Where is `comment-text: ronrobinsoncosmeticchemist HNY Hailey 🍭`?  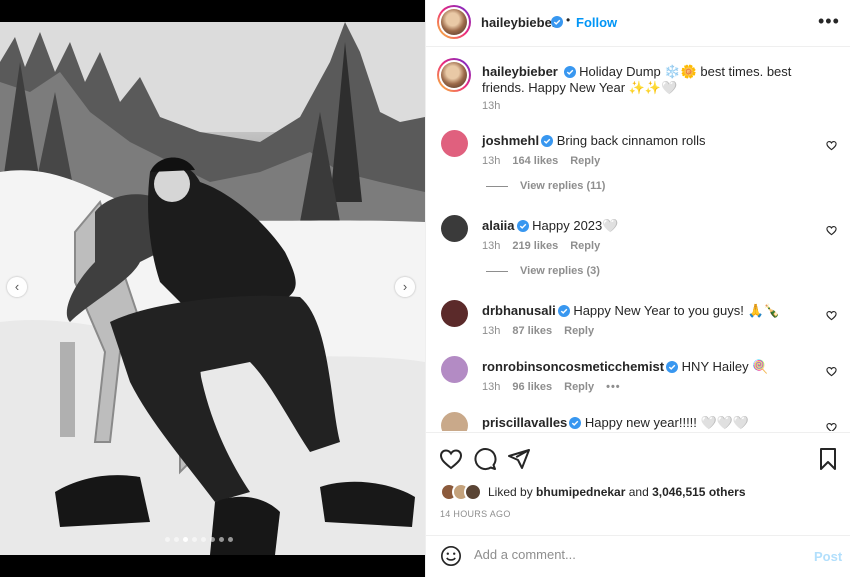
comment-text: ronrobinsoncosmeticchemist HNY Hailey 🍭 is located at coordinates (625, 367).